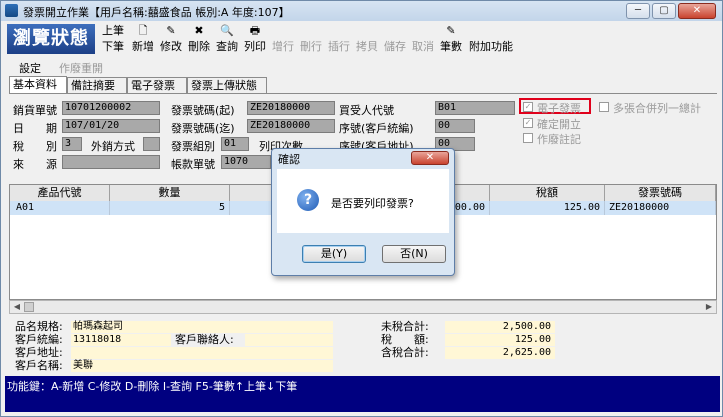  What do you see at coordinates (199, 38) in the screenshot?
I see `delete-button: ✖ 刪除` at bounding box center [199, 38].